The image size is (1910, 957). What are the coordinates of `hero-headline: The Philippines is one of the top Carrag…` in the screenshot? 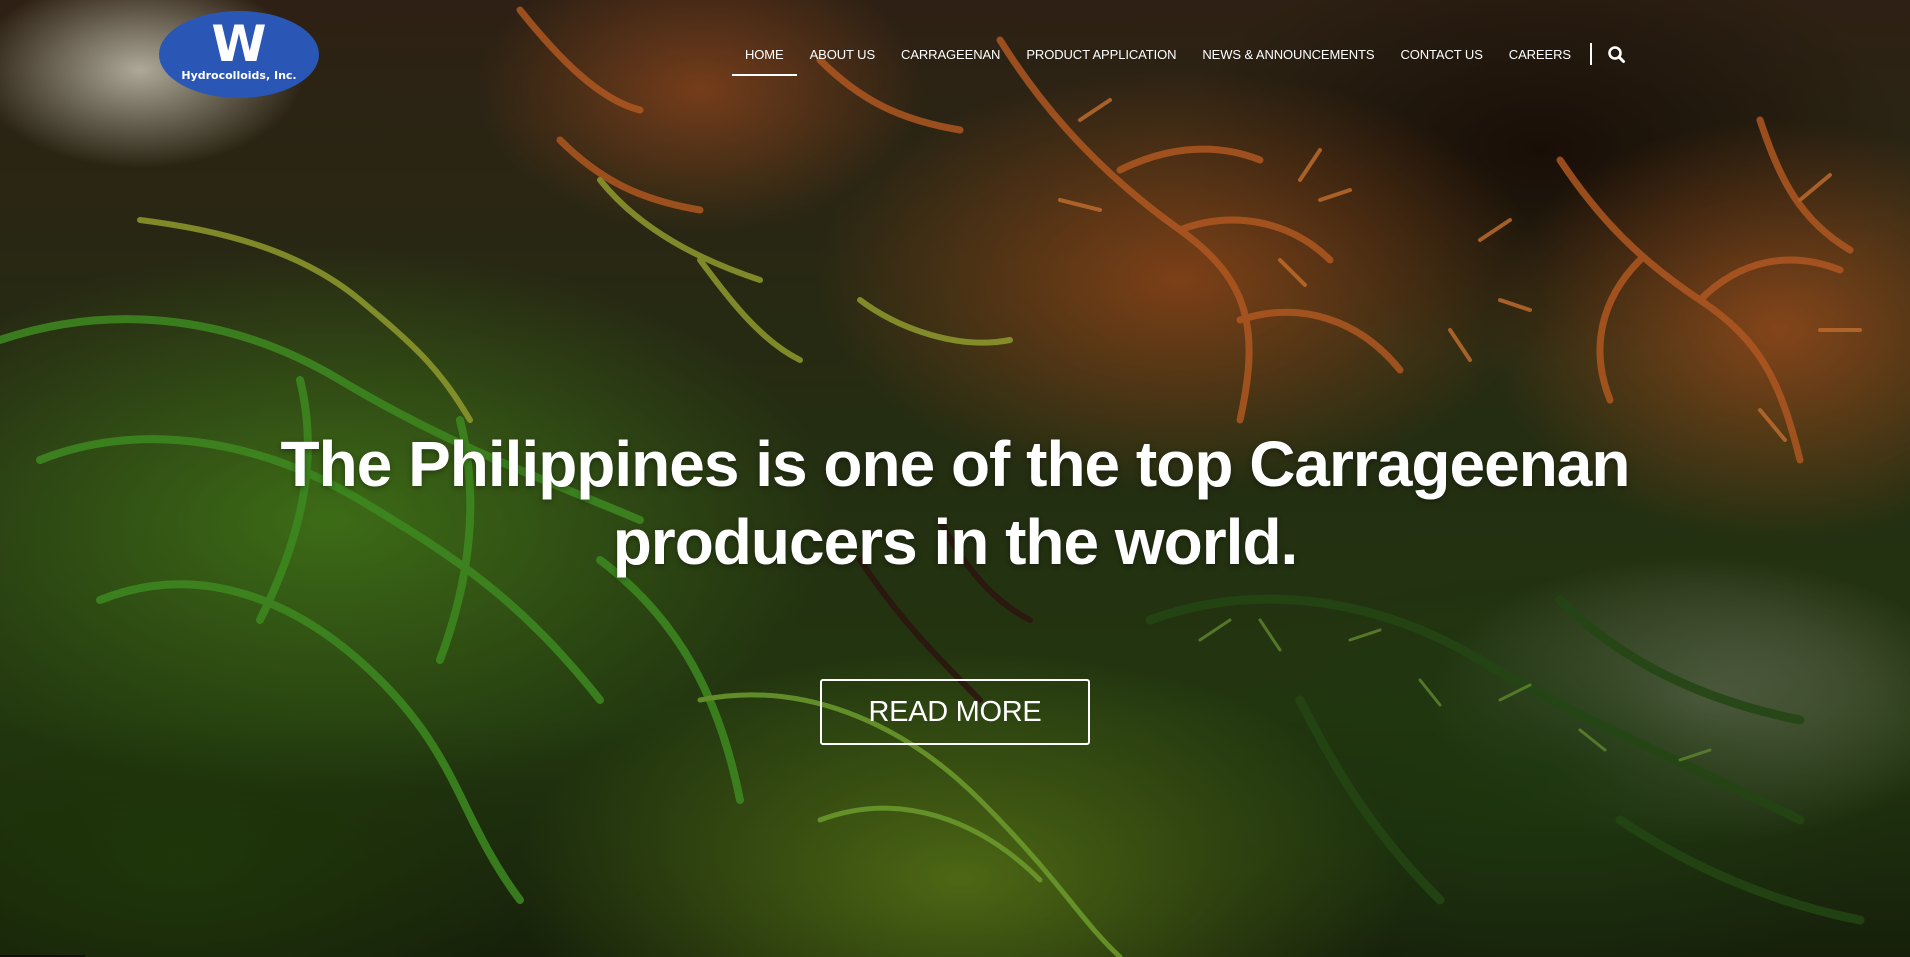 It's located at (955, 503).